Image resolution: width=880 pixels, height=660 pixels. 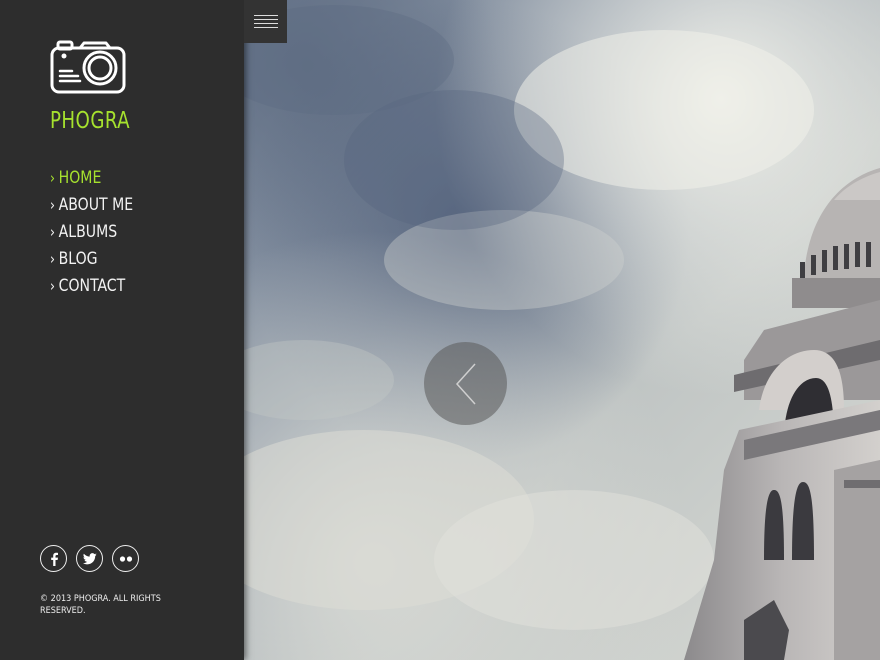 What do you see at coordinates (80, 178) in the screenshot?
I see `nav-item-label: HOME` at bounding box center [80, 178].